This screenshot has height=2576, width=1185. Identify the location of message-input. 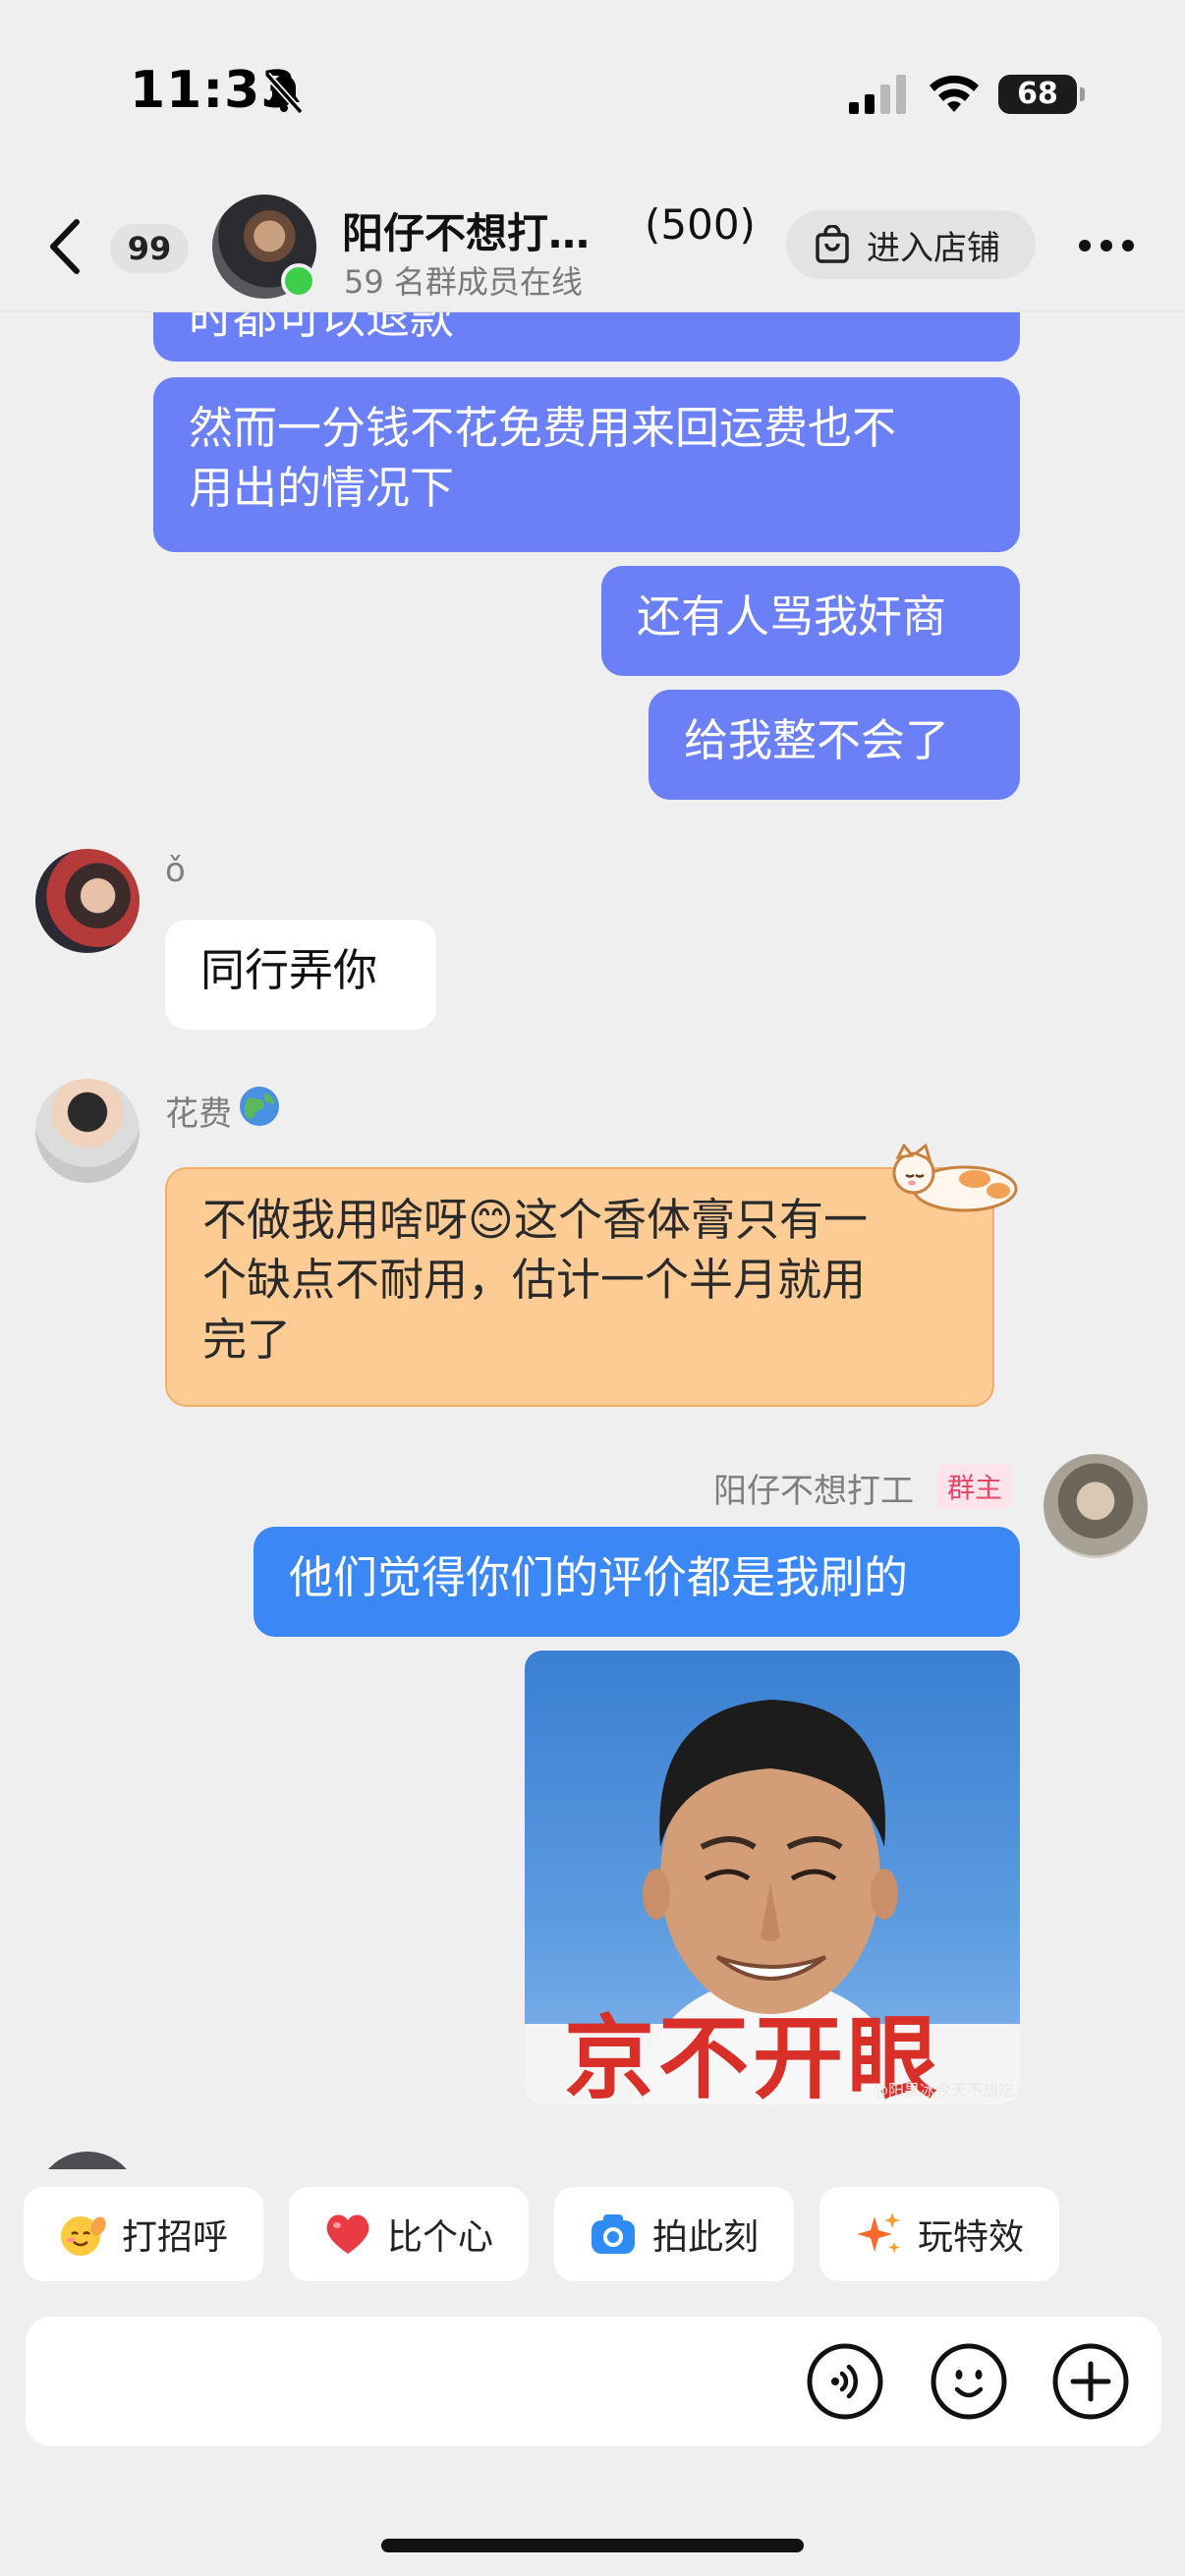
(418, 2381).